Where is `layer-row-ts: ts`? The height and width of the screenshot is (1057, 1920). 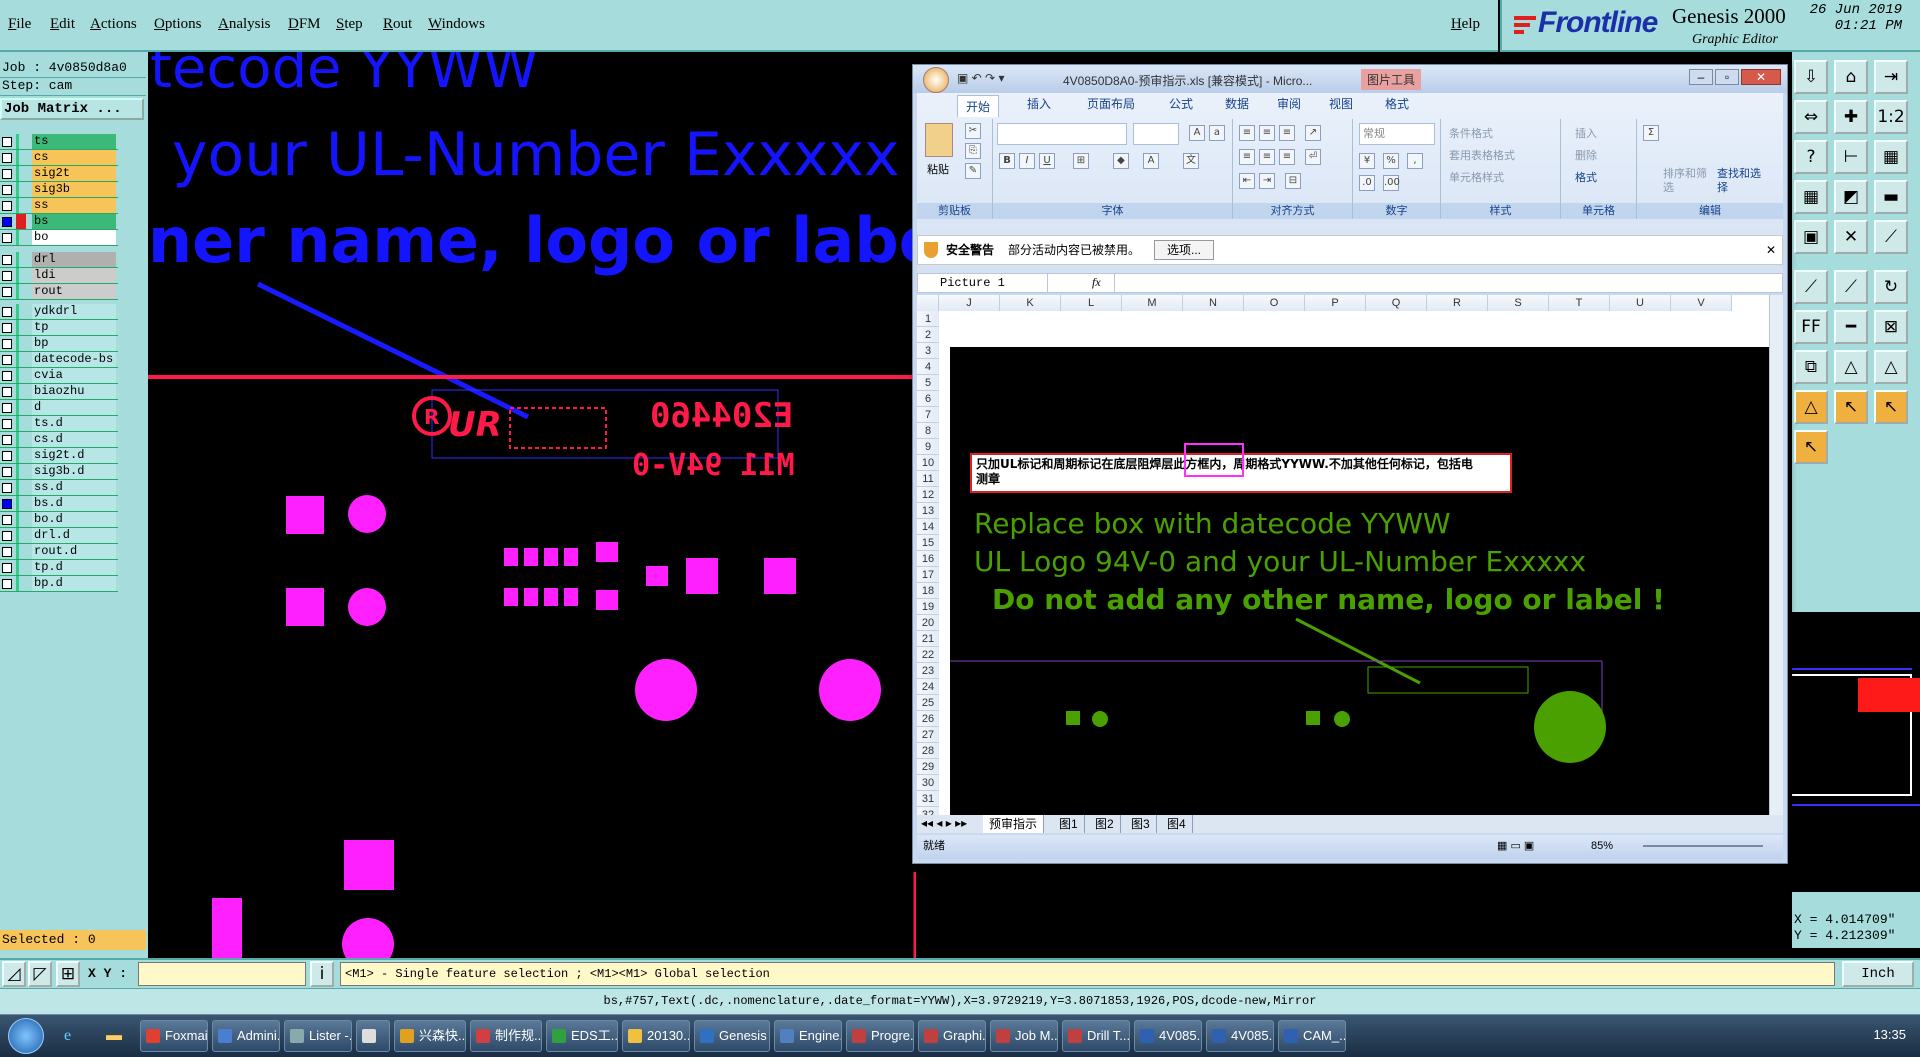 layer-row-ts: ts is located at coordinates (59, 142).